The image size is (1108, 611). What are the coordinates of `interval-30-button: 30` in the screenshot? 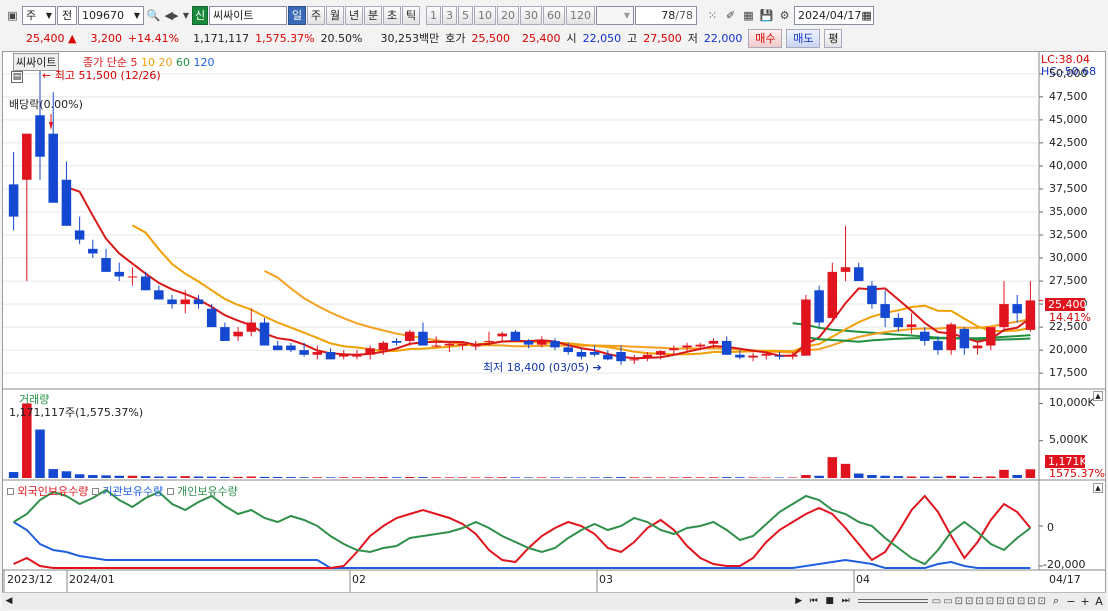 It's located at (531, 15).